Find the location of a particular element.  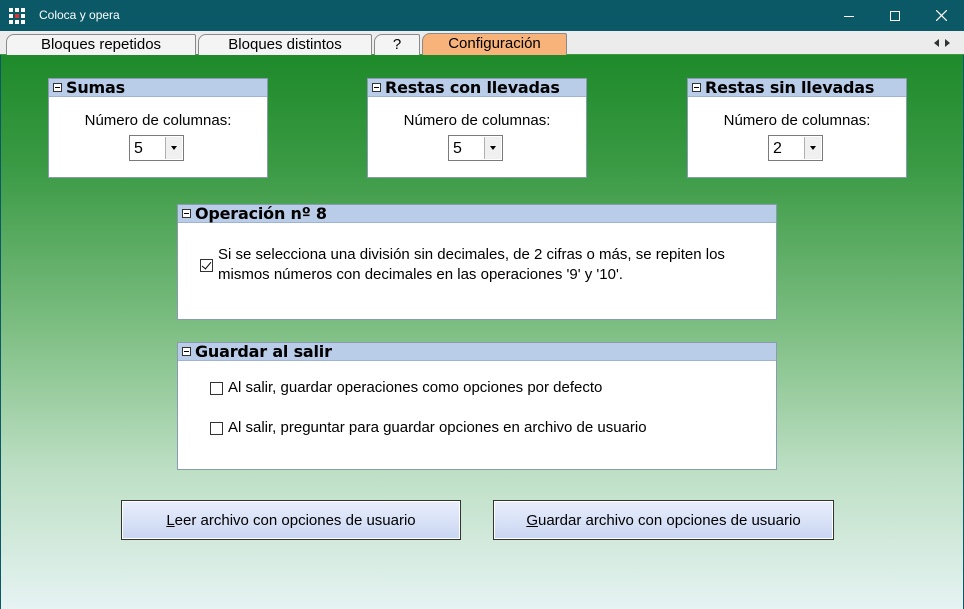

close-button is located at coordinates (941, 15).